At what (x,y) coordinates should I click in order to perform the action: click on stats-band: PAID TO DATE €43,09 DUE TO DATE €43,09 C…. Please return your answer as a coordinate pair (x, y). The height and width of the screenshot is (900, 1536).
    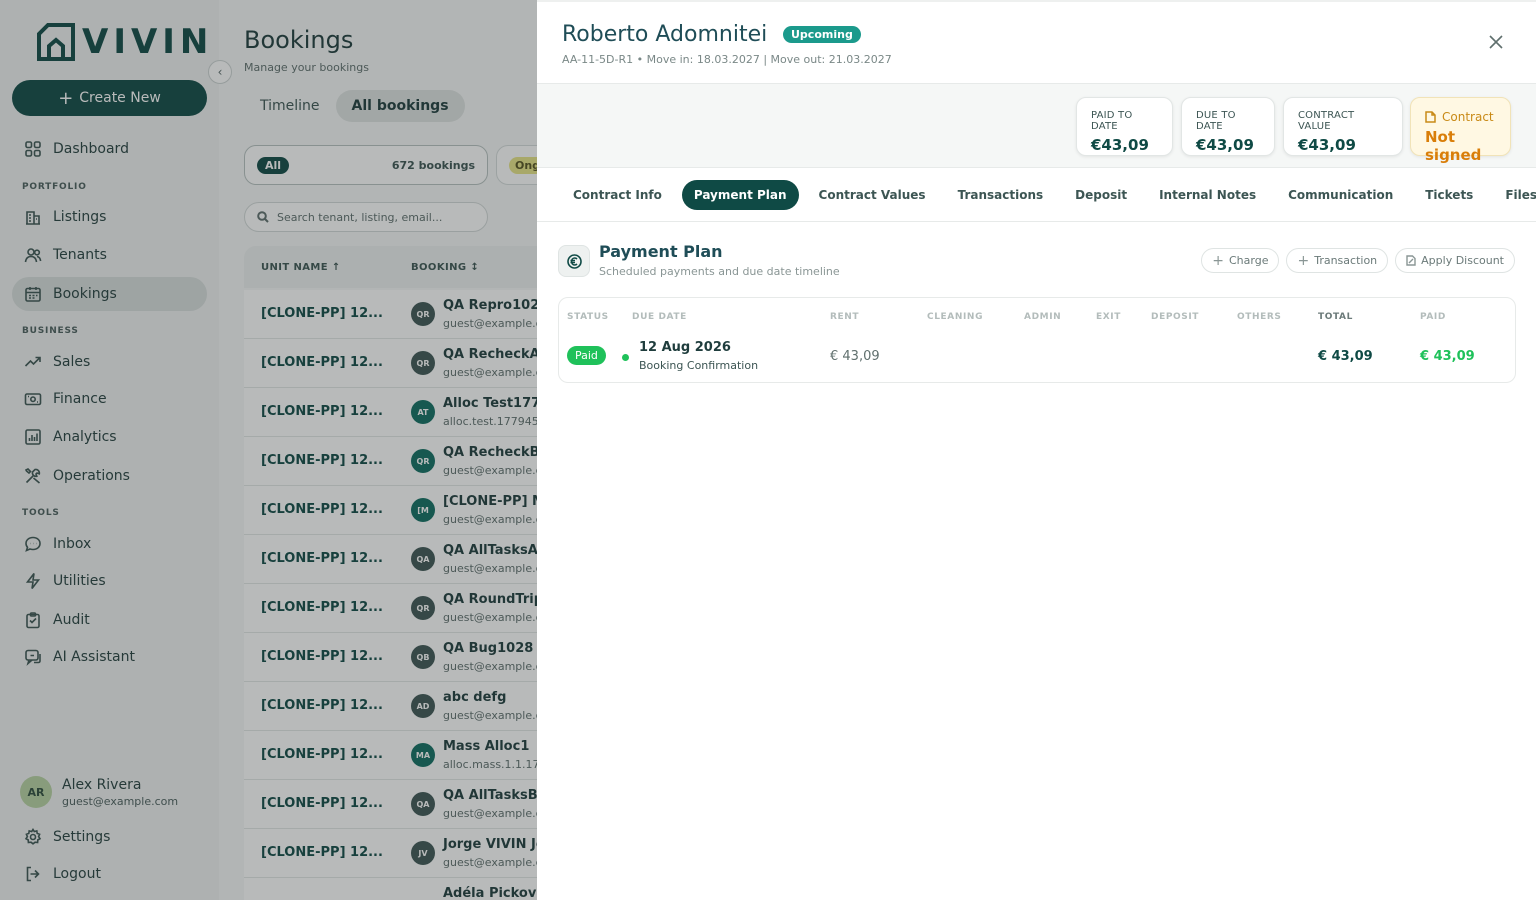
    Looking at the image, I should click on (1036, 126).